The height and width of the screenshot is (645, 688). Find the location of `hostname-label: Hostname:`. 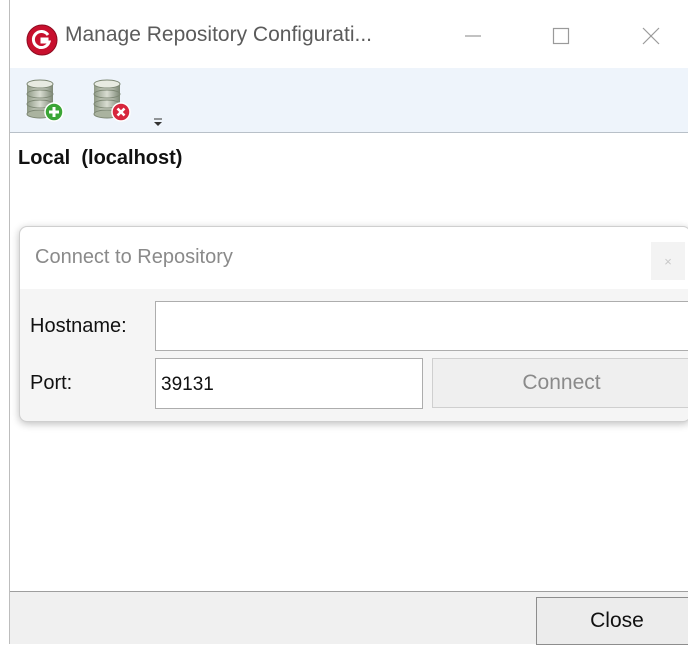

hostname-label: Hostname: is located at coordinates (78, 326).